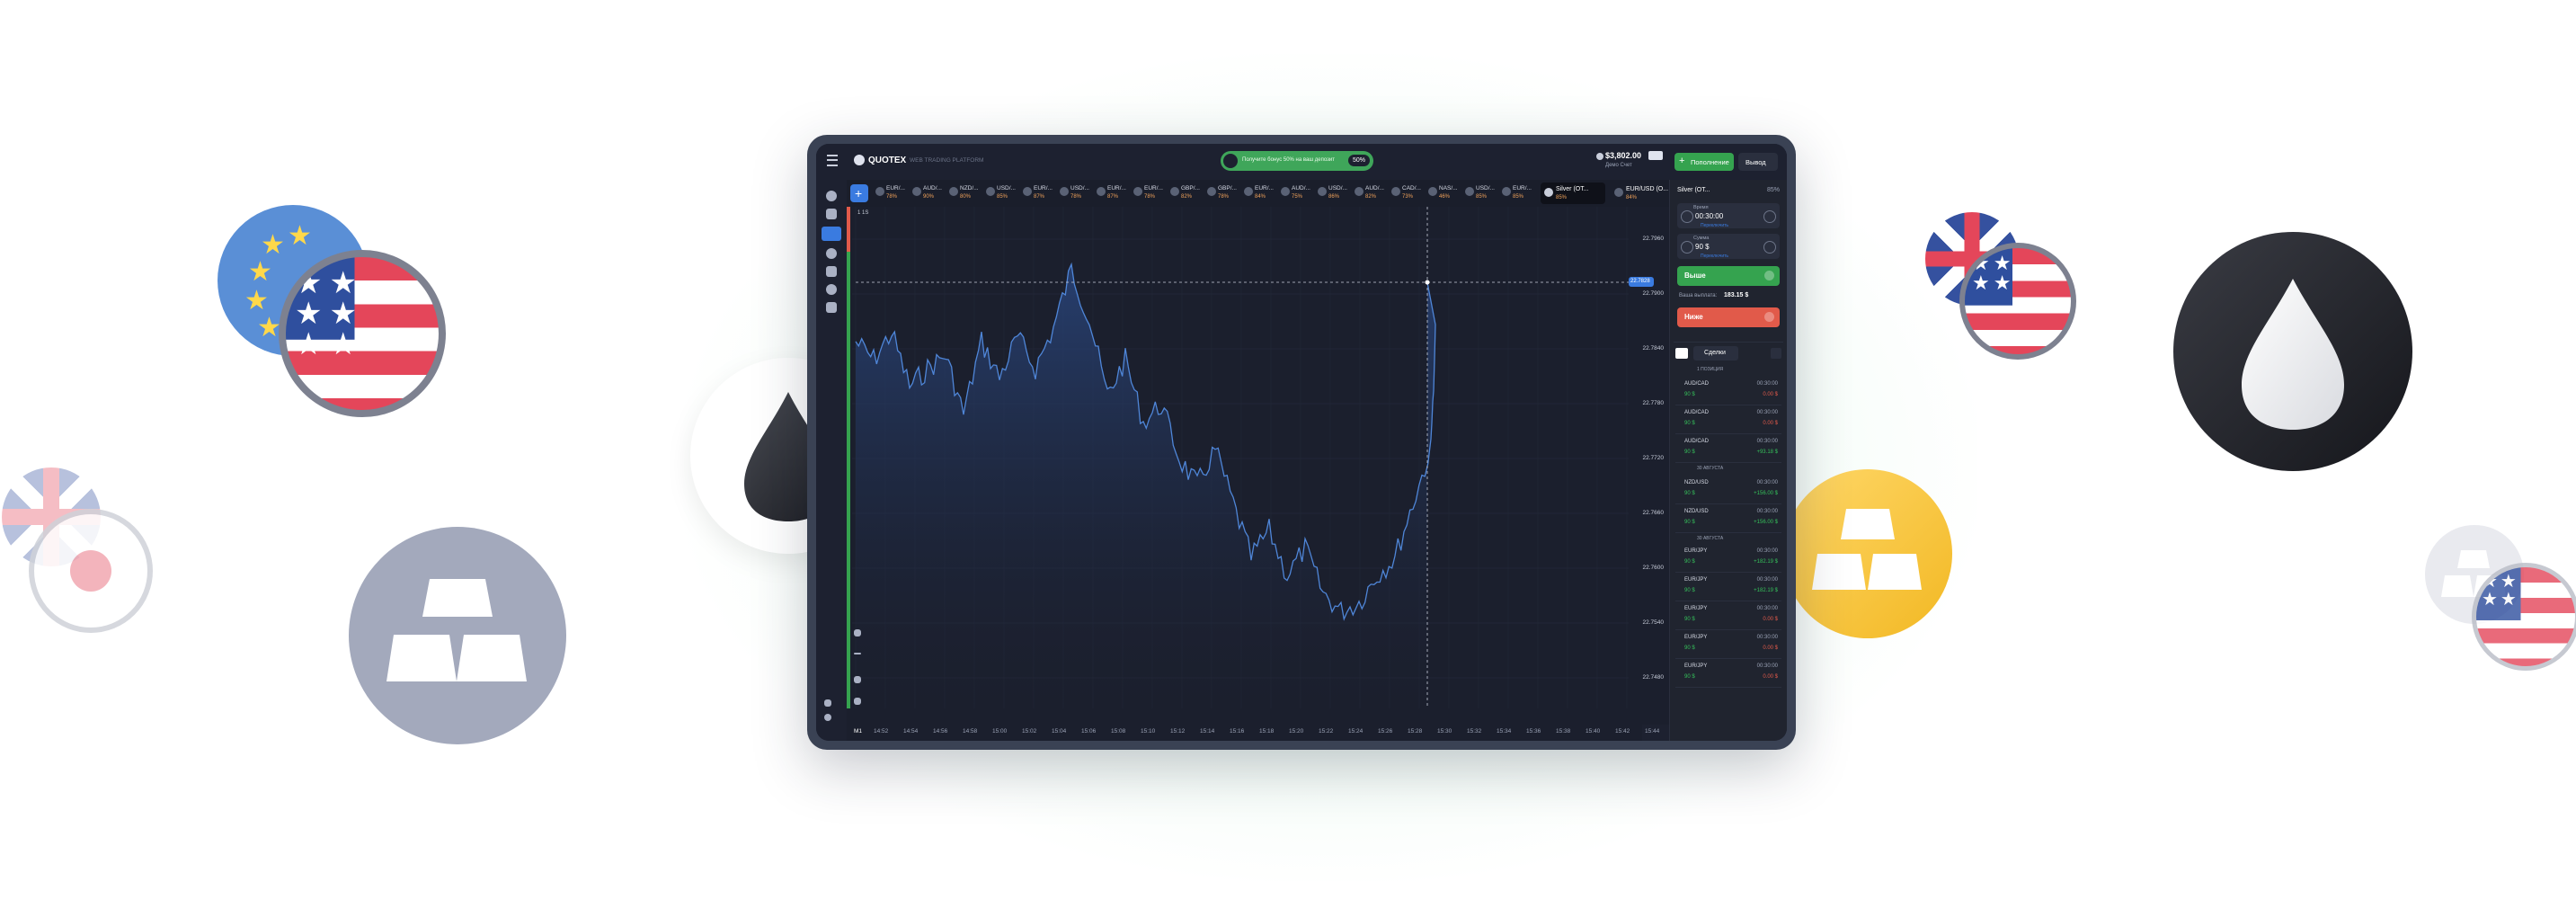 The image size is (2576, 917). I want to click on usd-flag-coin: ★★ ★★ ★★, so click(362, 334).